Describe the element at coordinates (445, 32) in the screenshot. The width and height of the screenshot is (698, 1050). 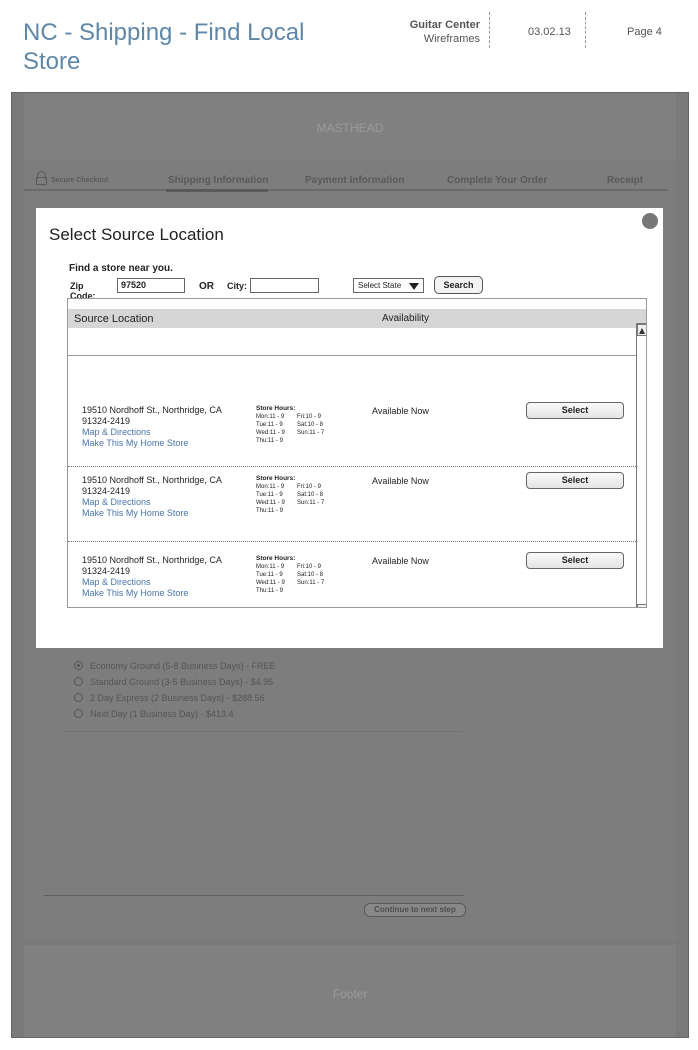
I see `doc-company-block: Guitar Center Wireframes` at that location.